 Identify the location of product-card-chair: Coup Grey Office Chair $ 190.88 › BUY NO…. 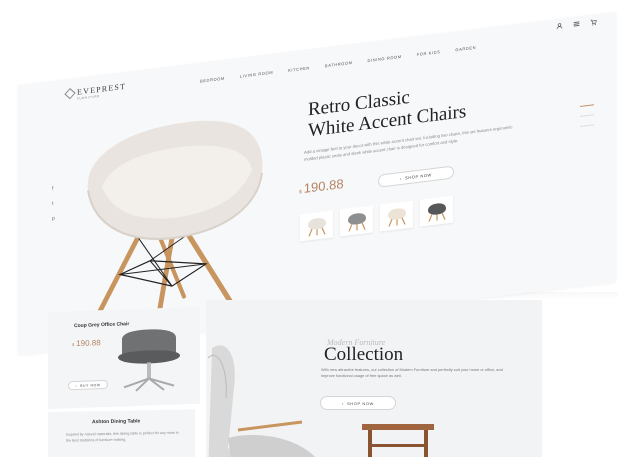
(124, 357).